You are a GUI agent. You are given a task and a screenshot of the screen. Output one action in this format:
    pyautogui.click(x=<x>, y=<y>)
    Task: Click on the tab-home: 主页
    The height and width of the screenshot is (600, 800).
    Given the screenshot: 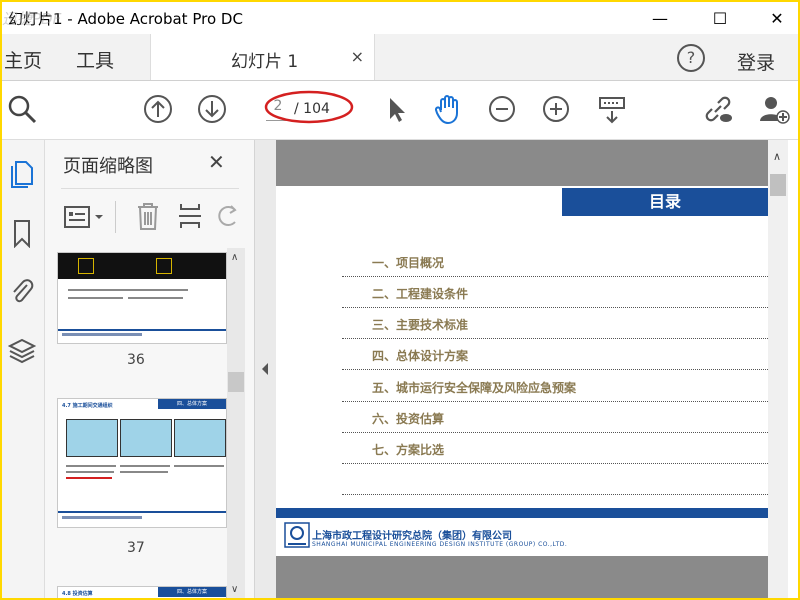 What is the action you would take?
    pyautogui.click(x=23, y=59)
    